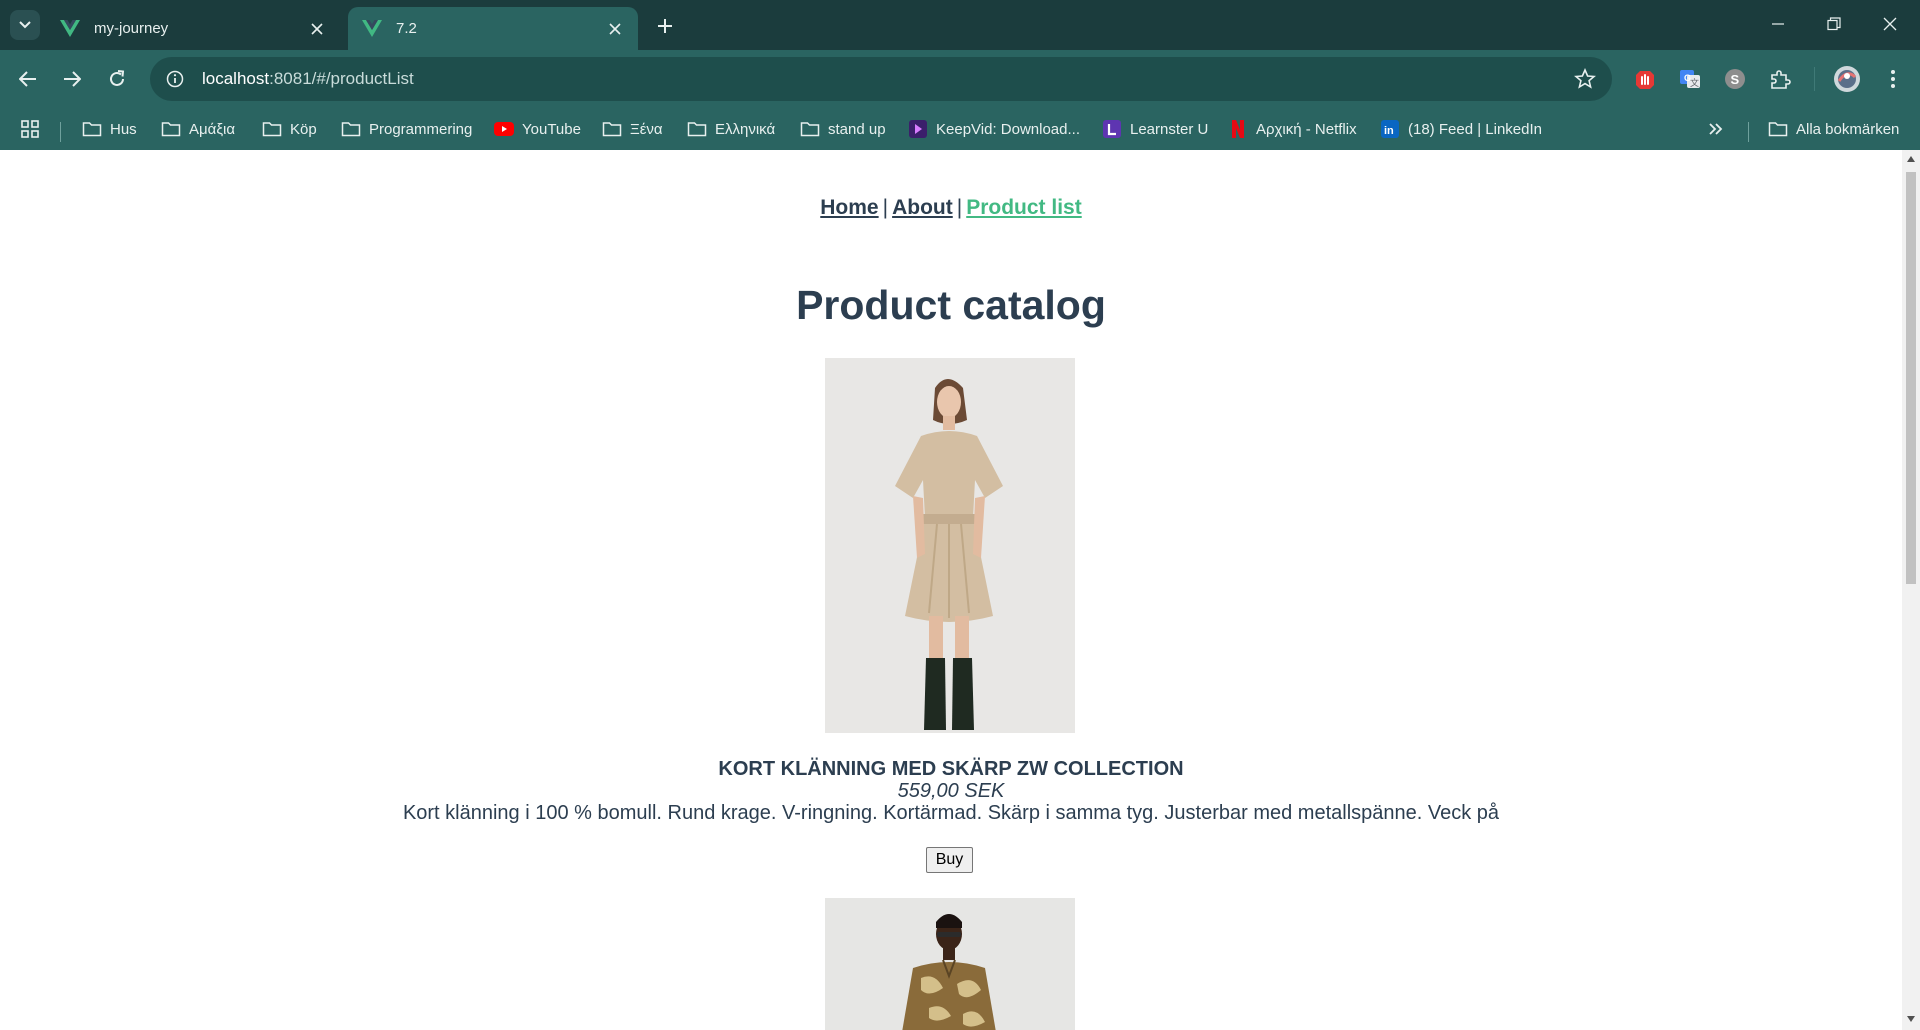 The image size is (1920, 1030). I want to click on learnster-icon, so click(1112, 129).